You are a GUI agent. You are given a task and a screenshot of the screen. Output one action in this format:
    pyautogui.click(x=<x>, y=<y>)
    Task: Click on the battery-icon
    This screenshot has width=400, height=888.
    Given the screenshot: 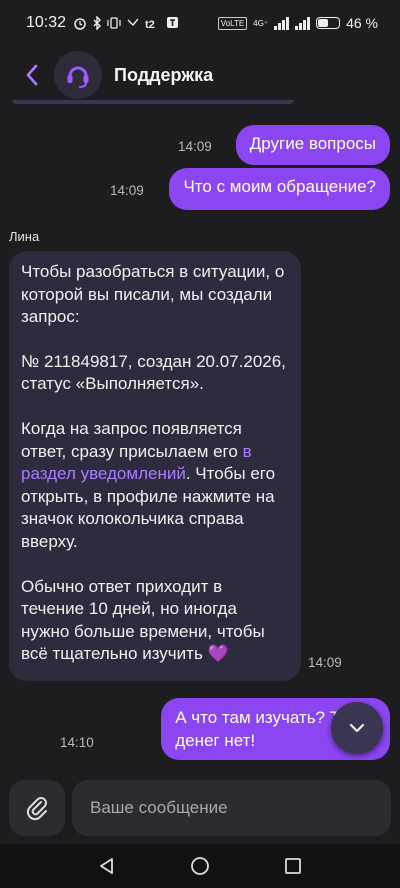 What is the action you would take?
    pyautogui.click(x=328, y=23)
    